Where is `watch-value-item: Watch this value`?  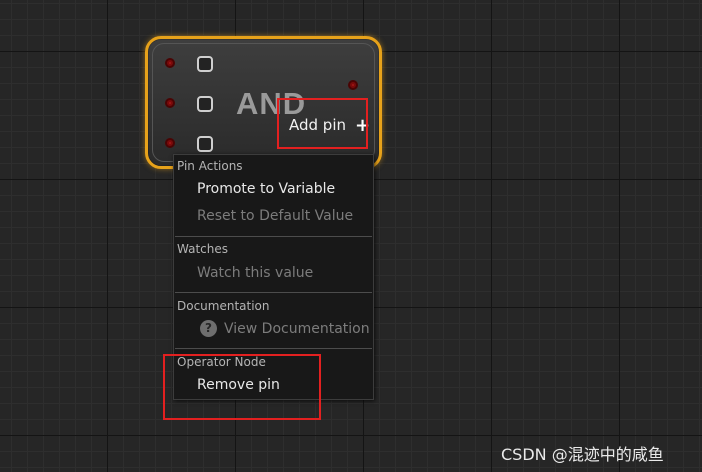 watch-value-item: Watch this value is located at coordinates (255, 273).